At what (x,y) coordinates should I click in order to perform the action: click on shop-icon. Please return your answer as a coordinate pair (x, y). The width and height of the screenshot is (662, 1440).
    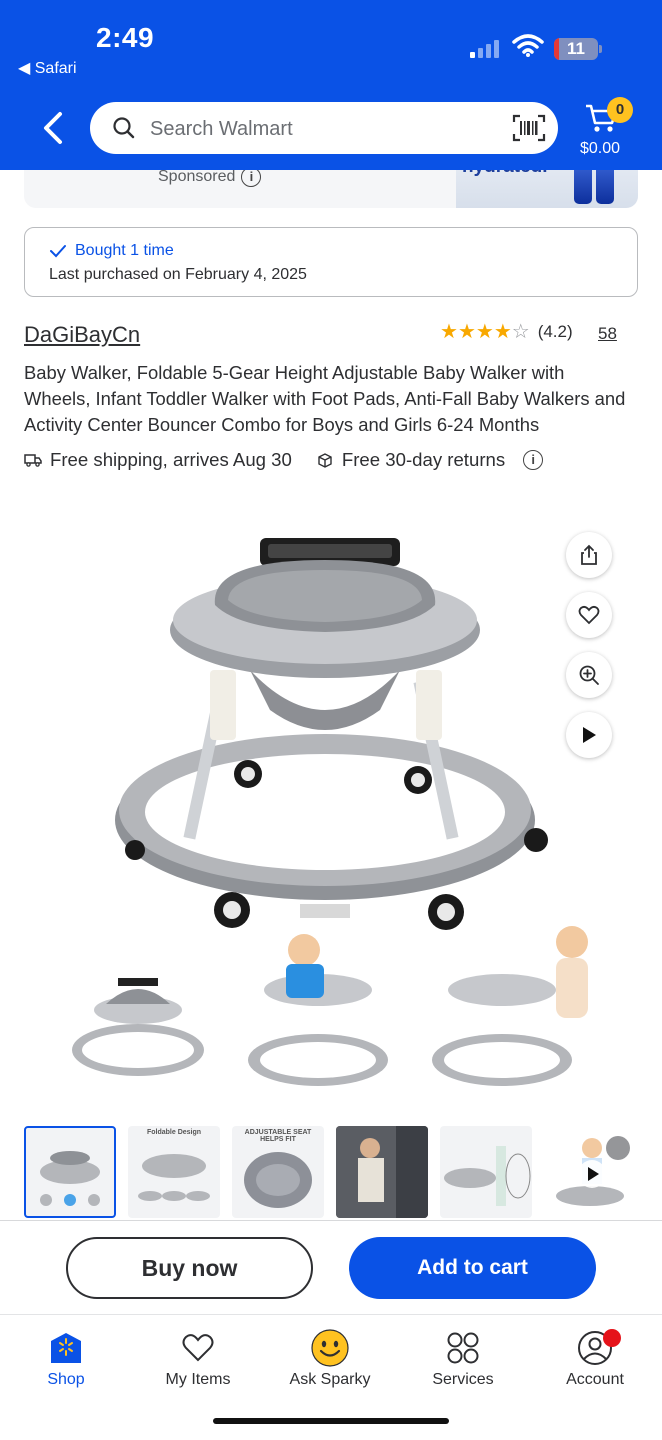
    Looking at the image, I should click on (66, 1348).